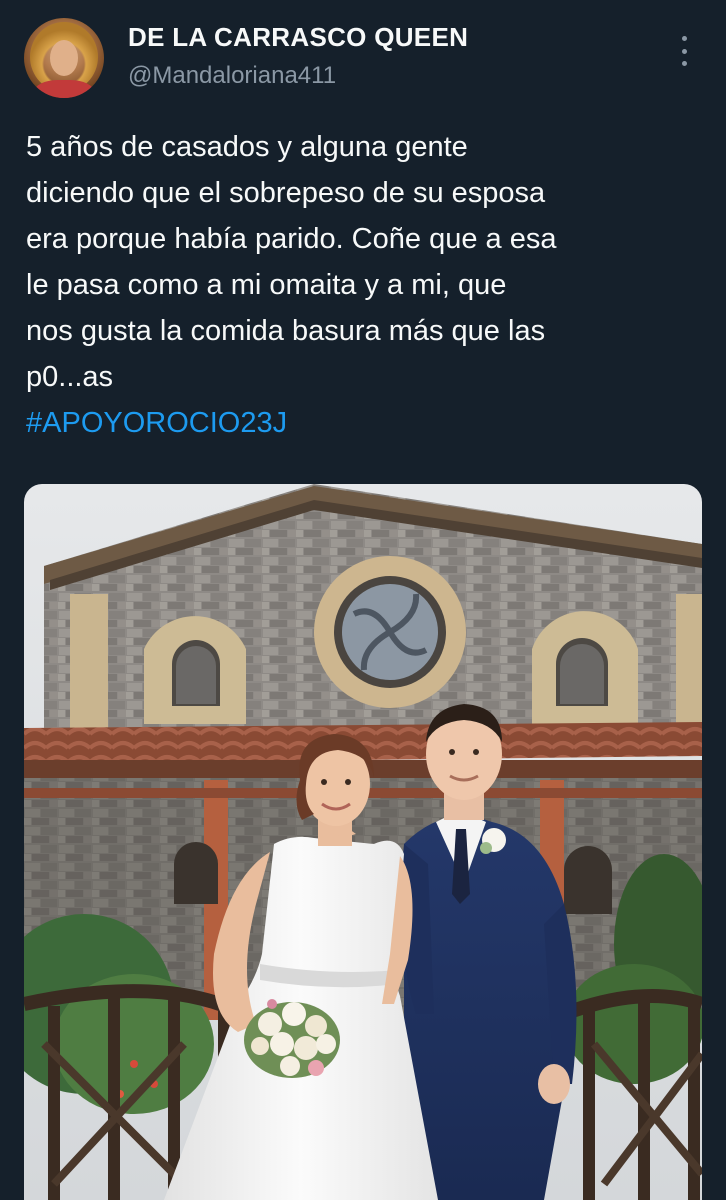 The width and height of the screenshot is (726, 1200). Describe the element at coordinates (363, 55) in the screenshot. I see `tweet-header: DE LA CARRASCO QUEEN @Mandaloriana411` at that location.